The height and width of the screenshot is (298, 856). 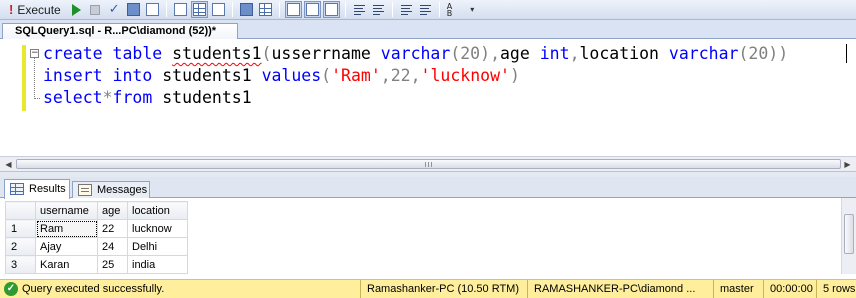 I want to click on success-check-icon: ✓, so click(x=11, y=289).